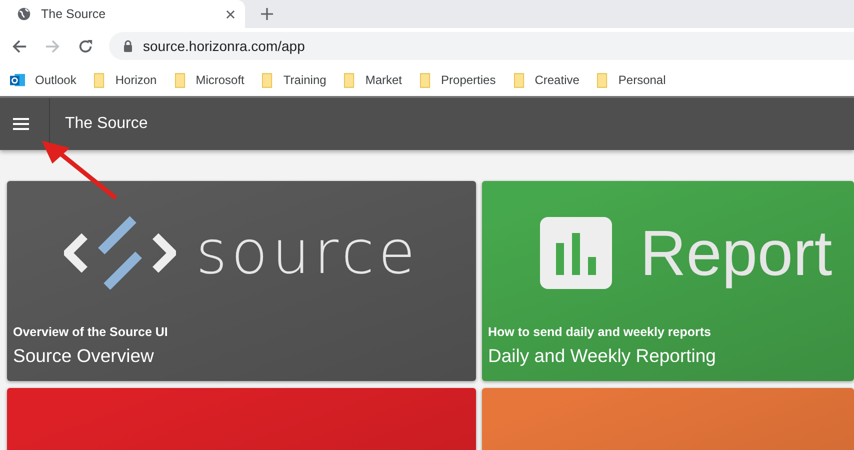 Image resolution: width=854 pixels, height=450 pixels. I want to click on bookmark-item: Microsoft, so click(209, 80).